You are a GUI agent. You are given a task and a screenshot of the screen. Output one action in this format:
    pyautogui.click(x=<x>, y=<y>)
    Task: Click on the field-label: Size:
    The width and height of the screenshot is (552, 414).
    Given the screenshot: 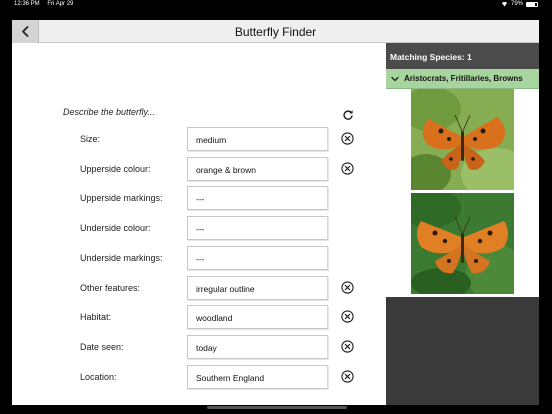 What is the action you would take?
    pyautogui.click(x=90, y=139)
    